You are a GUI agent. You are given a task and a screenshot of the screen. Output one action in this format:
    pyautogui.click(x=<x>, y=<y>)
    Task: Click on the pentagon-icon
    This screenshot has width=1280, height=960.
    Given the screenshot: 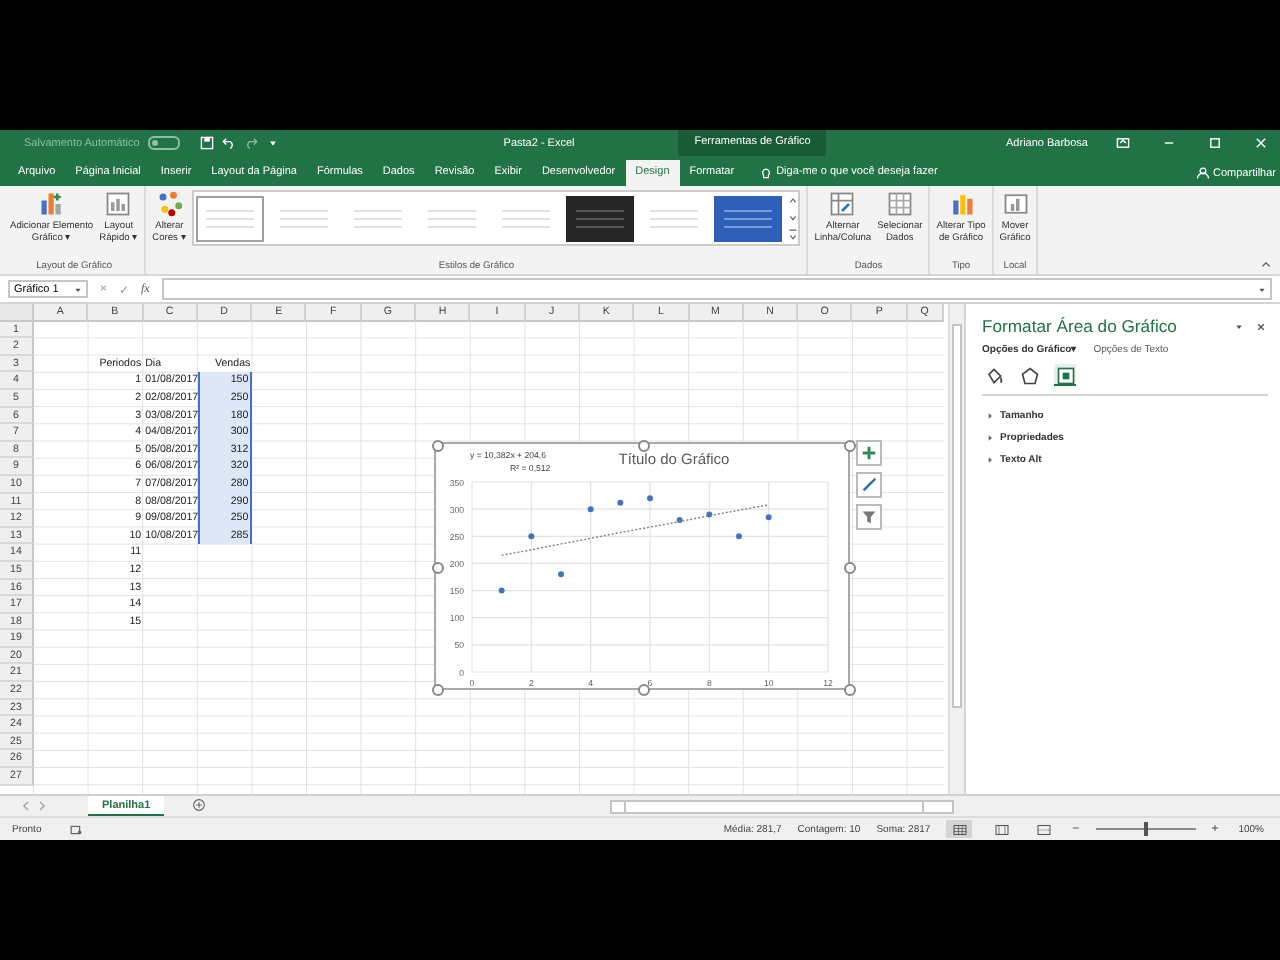 What is the action you would take?
    pyautogui.click(x=1029, y=375)
    